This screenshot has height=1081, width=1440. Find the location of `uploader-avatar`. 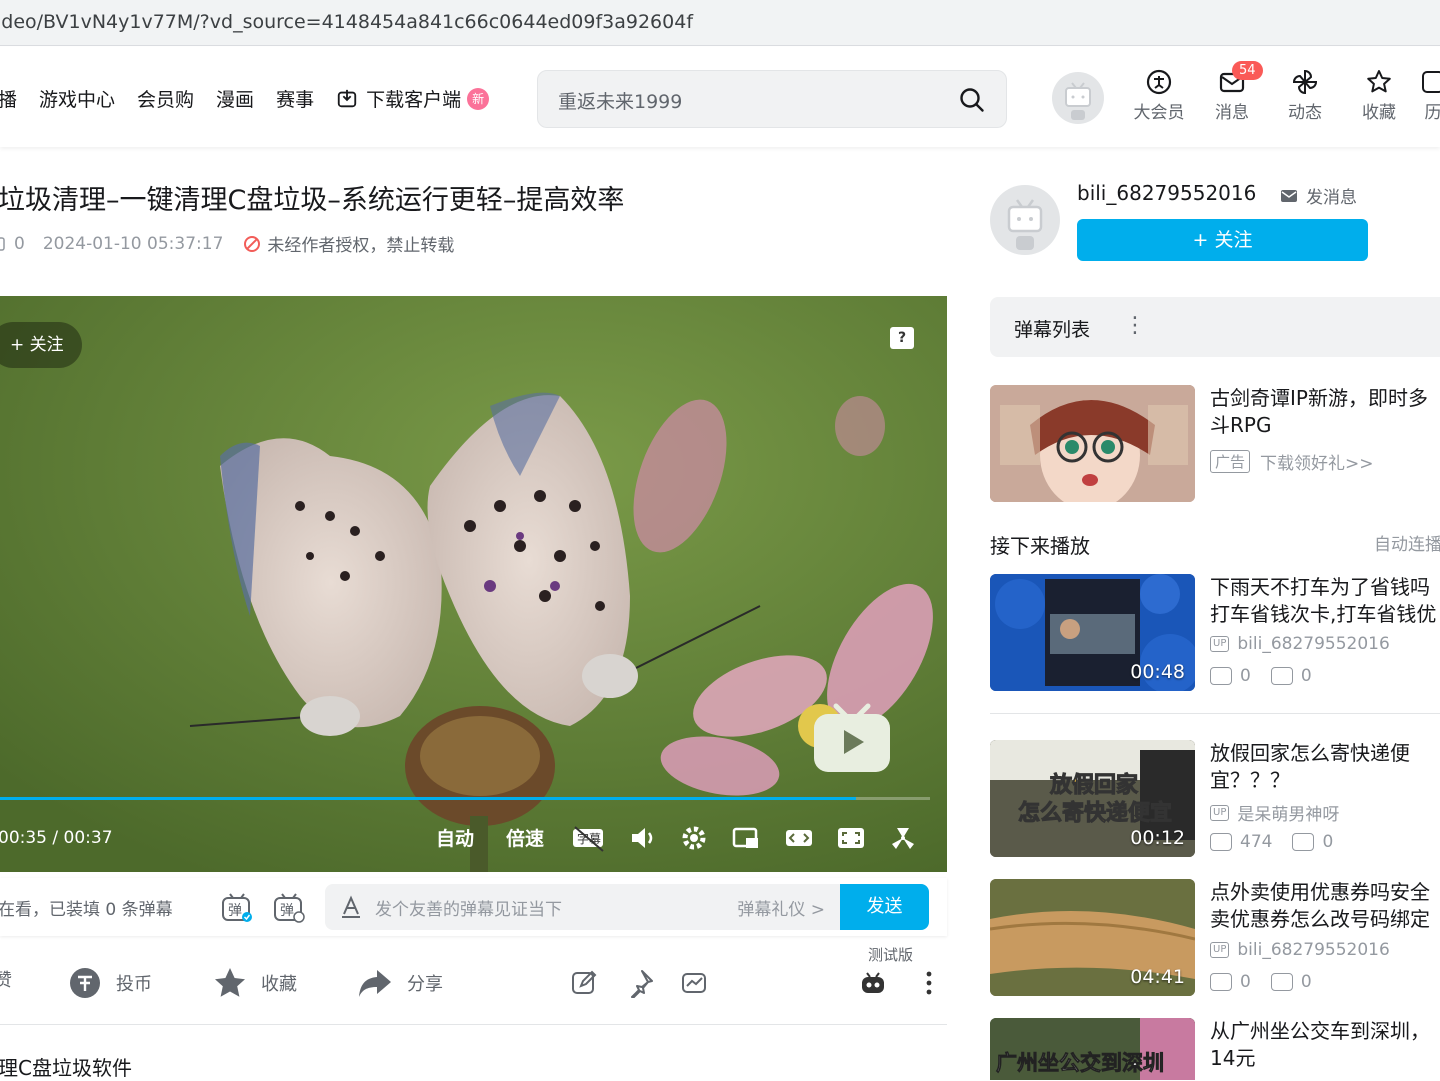

uploader-avatar is located at coordinates (1025, 220).